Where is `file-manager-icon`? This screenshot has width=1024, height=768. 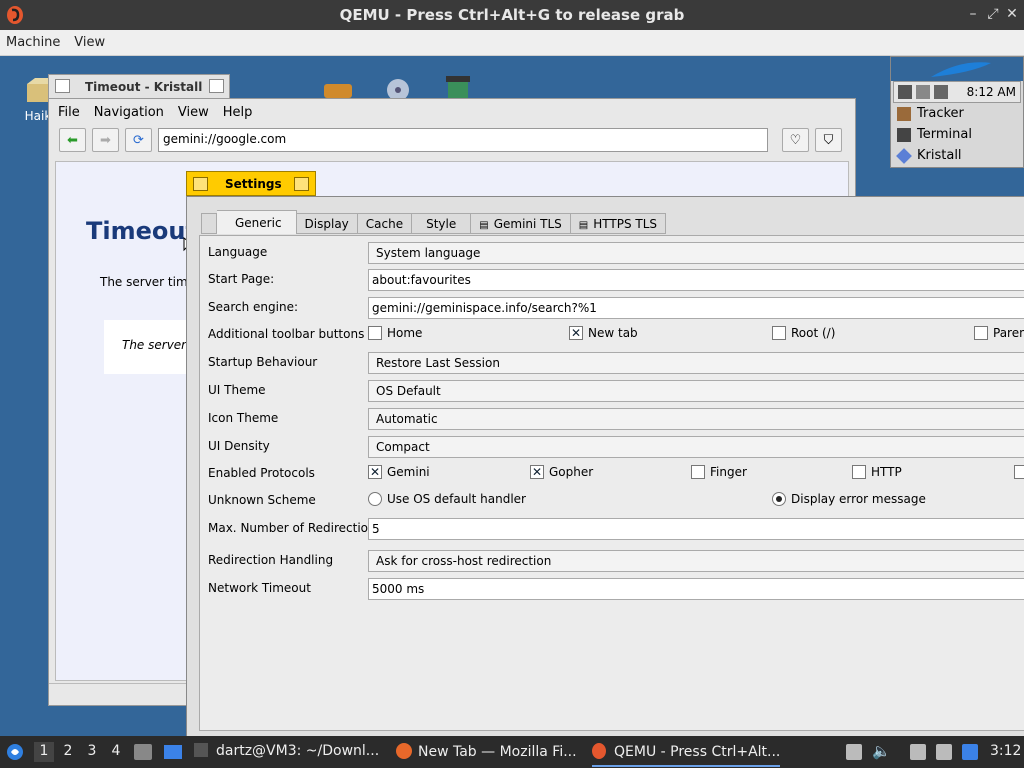
file-manager-icon is located at coordinates (143, 752).